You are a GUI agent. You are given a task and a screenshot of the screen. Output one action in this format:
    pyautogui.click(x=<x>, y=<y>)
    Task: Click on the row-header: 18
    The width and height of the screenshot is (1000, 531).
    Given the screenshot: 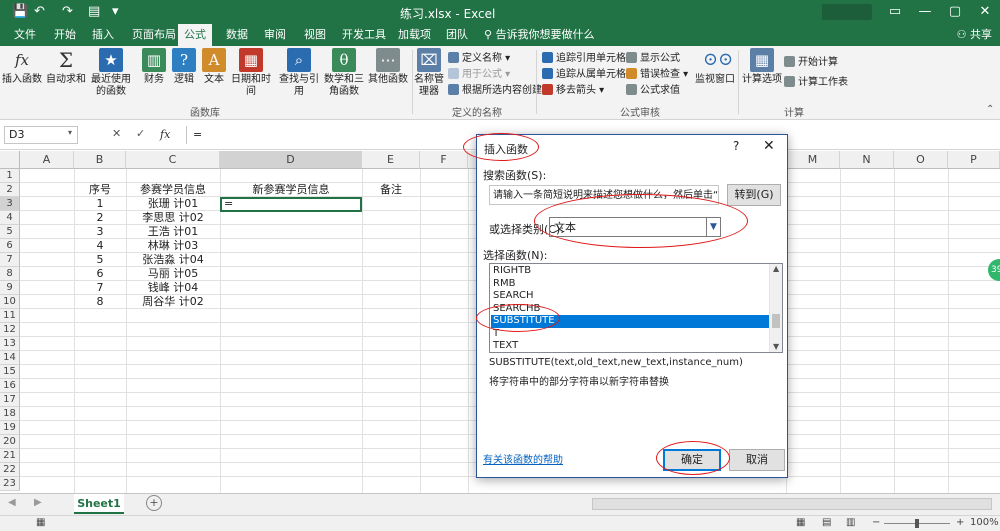 What is the action you would take?
    pyautogui.click(x=10, y=414)
    